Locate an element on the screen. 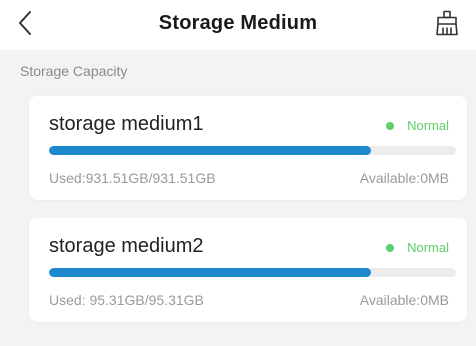 This screenshot has width=476, height=346. storage-name: storage medium1 is located at coordinates (126, 124).